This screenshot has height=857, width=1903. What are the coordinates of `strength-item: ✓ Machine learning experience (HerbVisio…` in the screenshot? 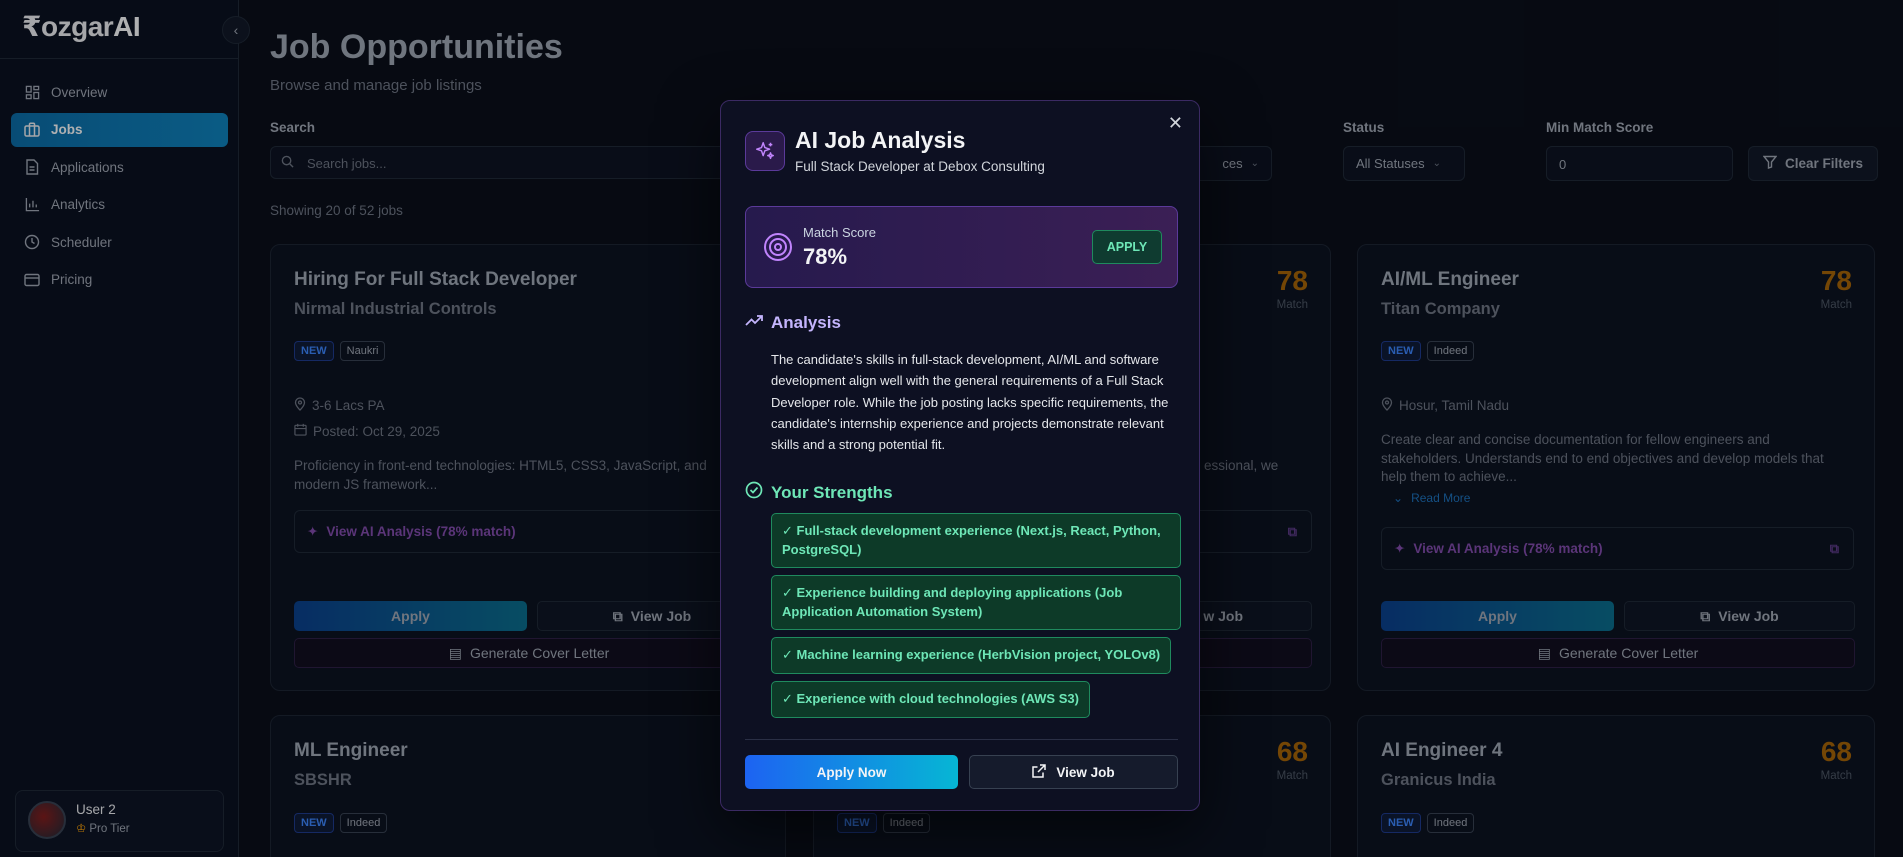 It's located at (971, 655).